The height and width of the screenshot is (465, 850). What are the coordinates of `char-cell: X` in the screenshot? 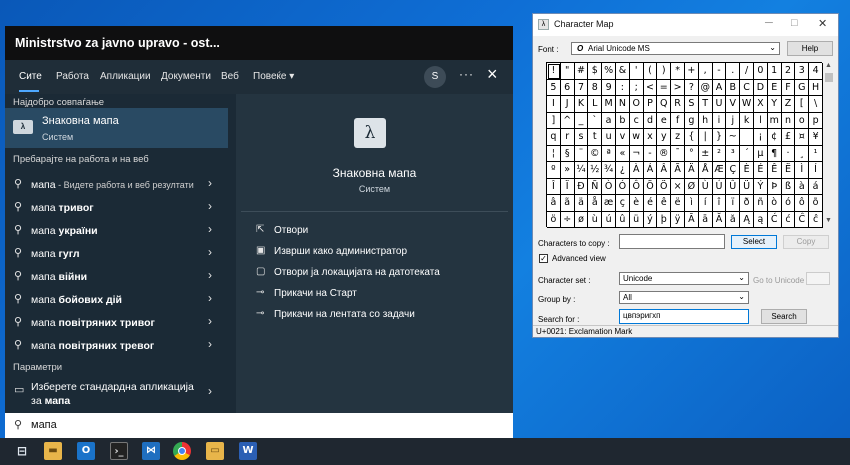 It's located at (761, 104).